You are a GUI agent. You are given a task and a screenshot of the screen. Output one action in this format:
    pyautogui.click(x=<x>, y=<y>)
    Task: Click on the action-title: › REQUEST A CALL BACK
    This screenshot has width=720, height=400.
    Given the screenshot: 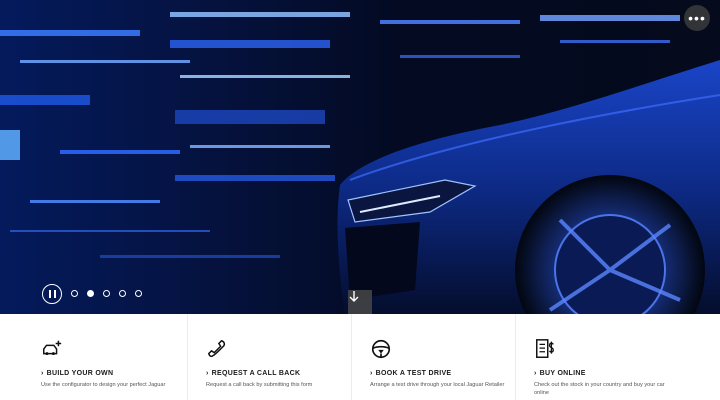 What is the action you would take?
    pyautogui.click(x=253, y=373)
    